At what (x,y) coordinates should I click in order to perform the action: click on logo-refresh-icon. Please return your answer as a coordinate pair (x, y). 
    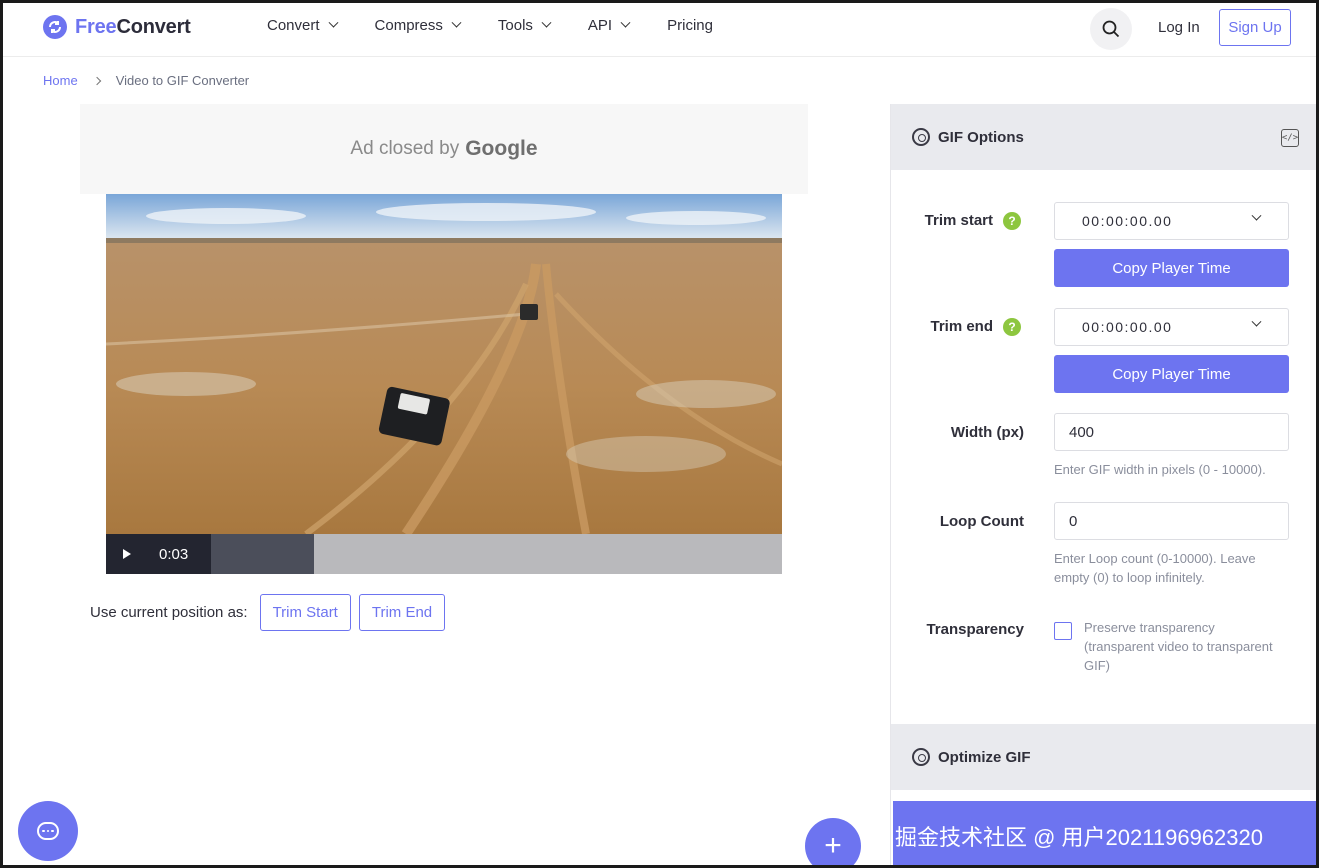
    Looking at the image, I should click on (55, 27).